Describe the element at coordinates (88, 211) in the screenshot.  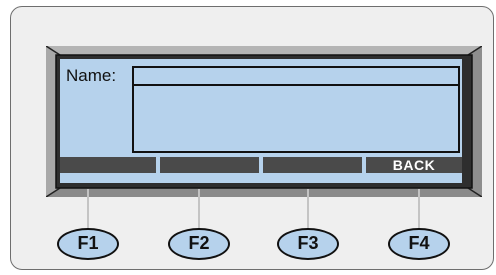
I see `f1-leader-line` at that location.